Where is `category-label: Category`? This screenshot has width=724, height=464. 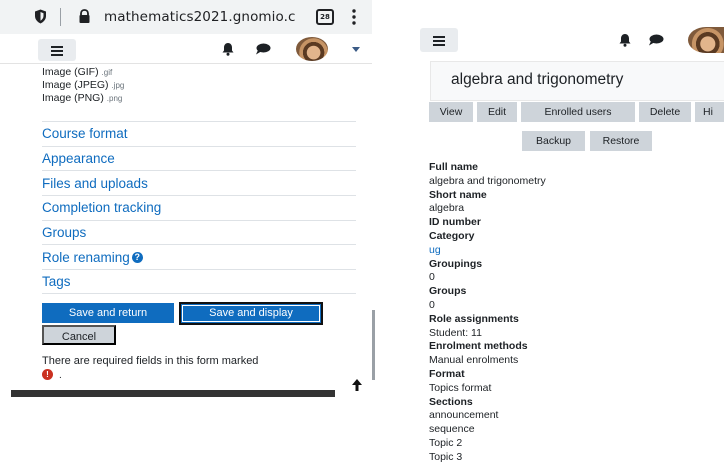
category-label: Category is located at coordinates (452, 235).